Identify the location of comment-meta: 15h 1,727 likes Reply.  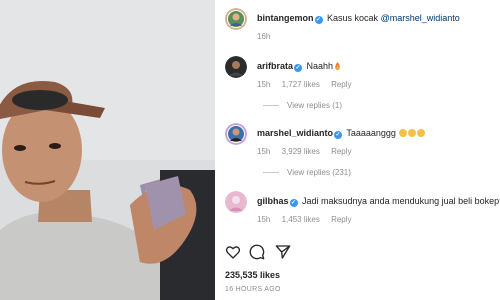
(309, 84).